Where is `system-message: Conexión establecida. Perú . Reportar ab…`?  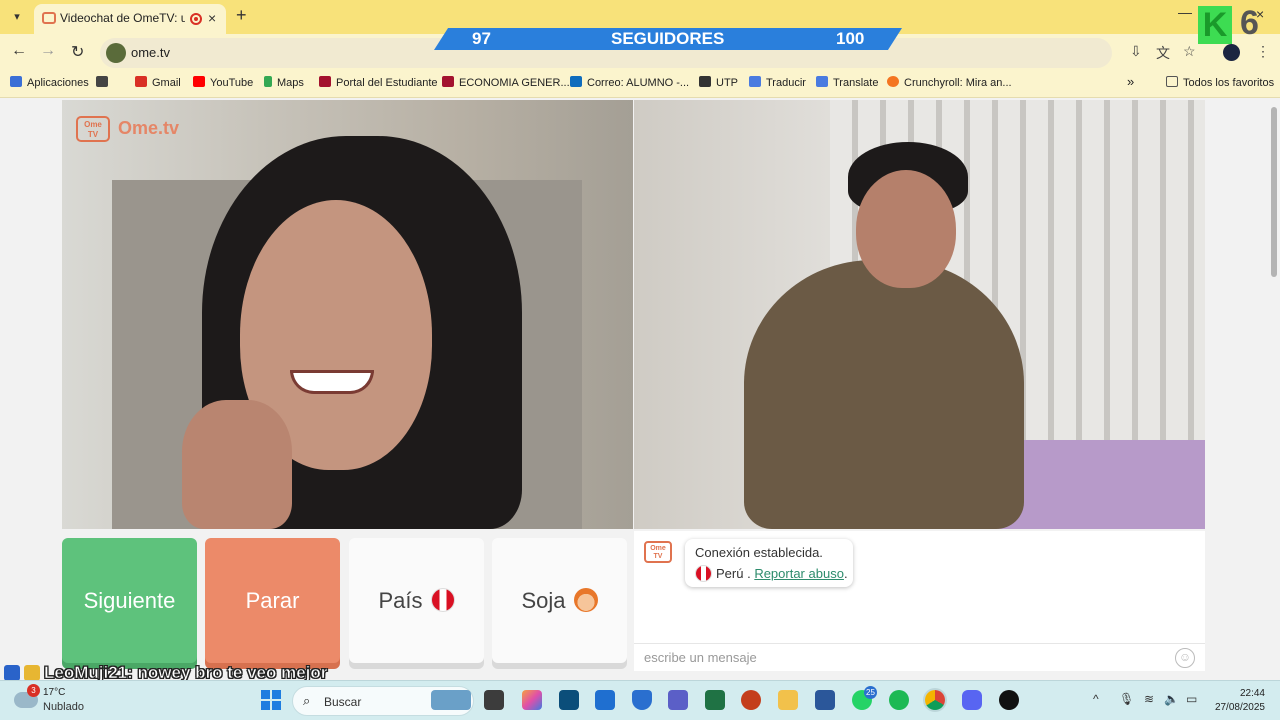
system-message: Conexión establecida. Perú . Reportar ab… is located at coordinates (769, 563).